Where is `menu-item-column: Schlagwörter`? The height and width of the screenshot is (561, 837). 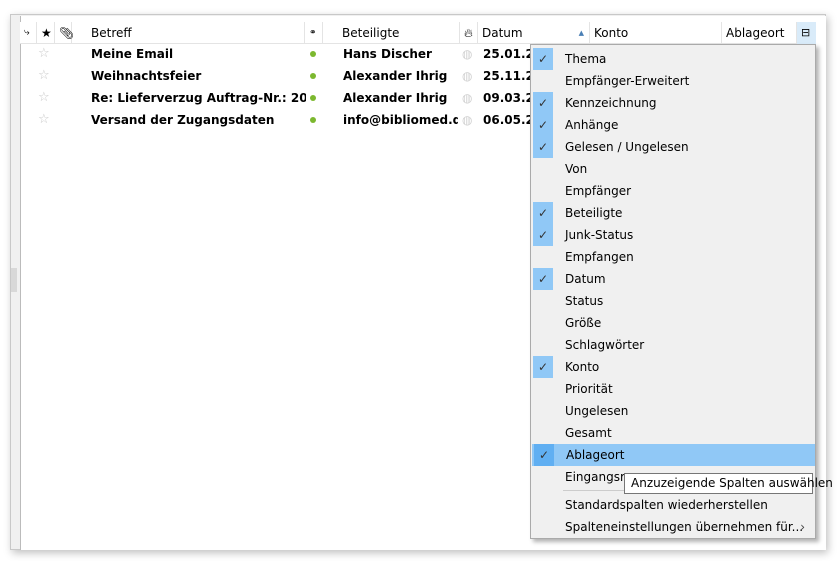
menu-item-column: Schlagwörter is located at coordinates (673, 345).